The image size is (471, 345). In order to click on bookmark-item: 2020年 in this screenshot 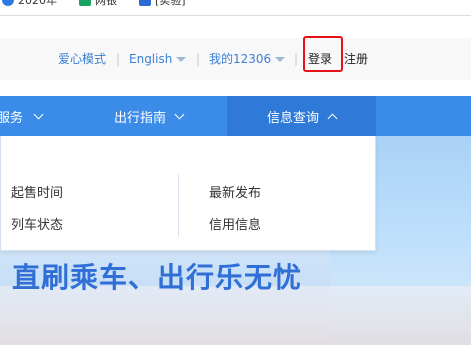, I will do `click(29, 4)`.